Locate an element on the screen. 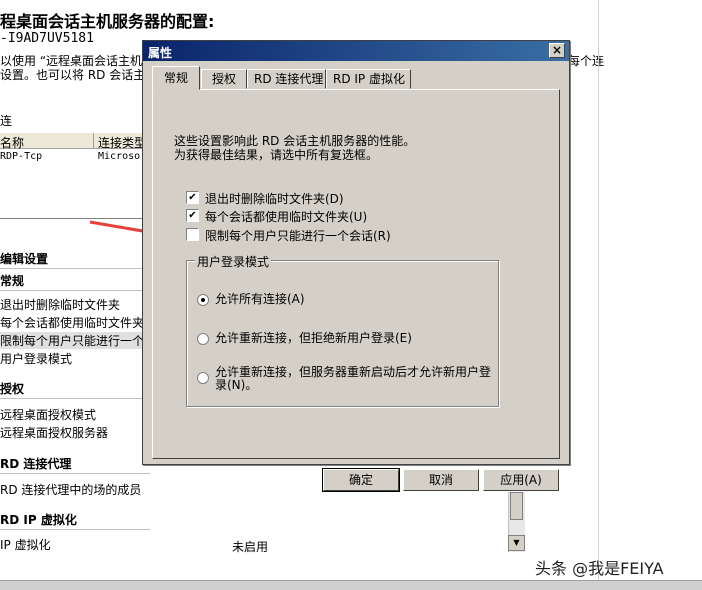  tab-ip-virtualization: RD IP 虚拟化 is located at coordinates (368, 79).